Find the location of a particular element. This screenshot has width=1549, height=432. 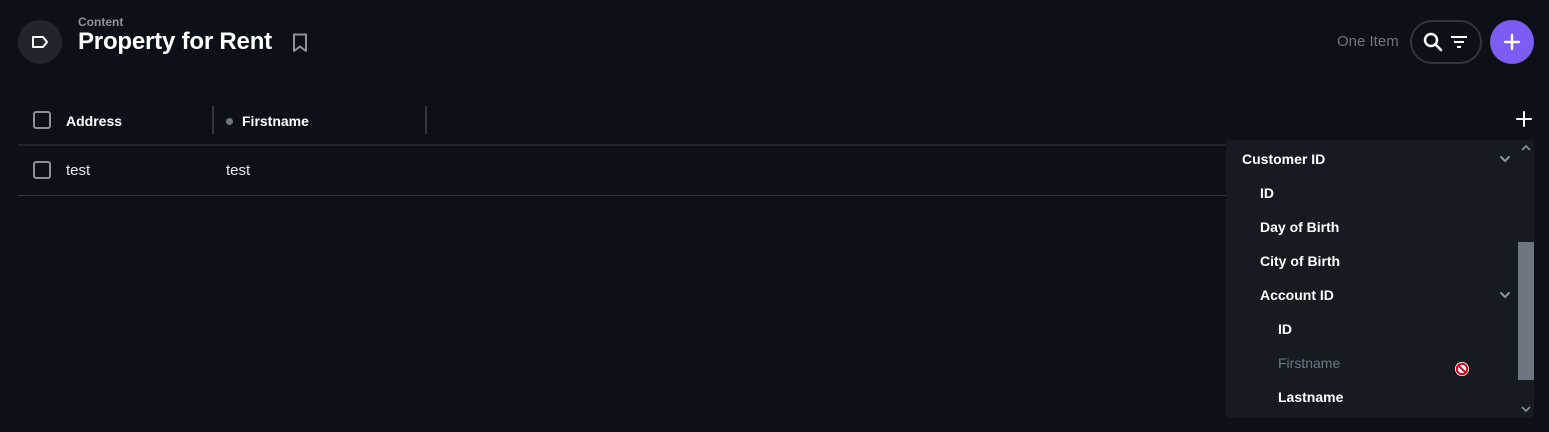

field-option-day-of-birth: Day of Birth is located at coordinates (1299, 227).